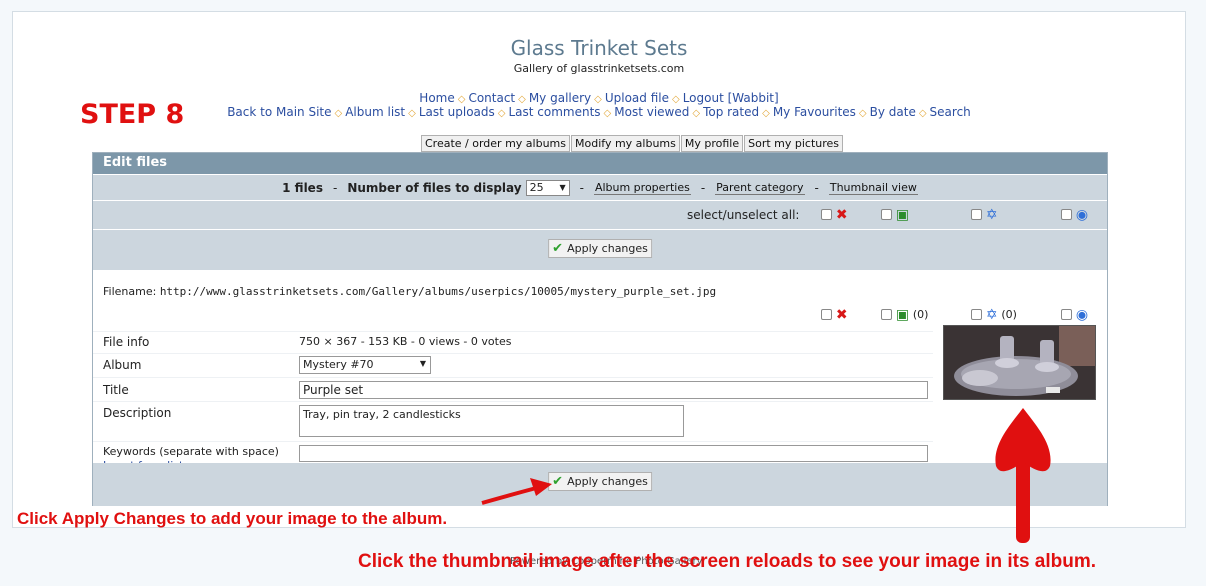 This screenshot has width=1206, height=586. I want to click on arrow-to-thumbnail-icon, so click(1023, 475).